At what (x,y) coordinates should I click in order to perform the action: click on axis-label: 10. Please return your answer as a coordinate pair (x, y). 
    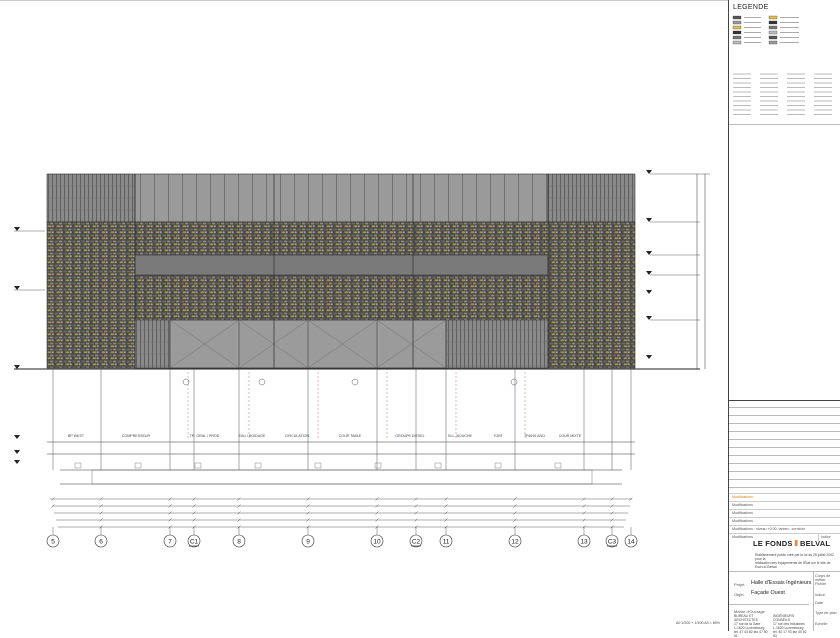
    Looking at the image, I should click on (377, 542).